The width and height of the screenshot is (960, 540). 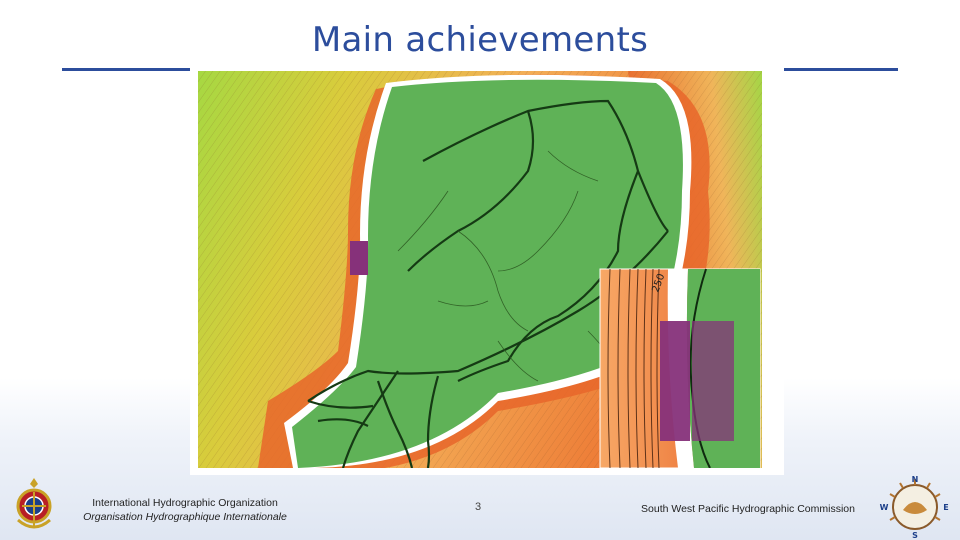 What do you see at coordinates (915, 535) in the screenshot?
I see `compass-s-label: S` at bounding box center [915, 535].